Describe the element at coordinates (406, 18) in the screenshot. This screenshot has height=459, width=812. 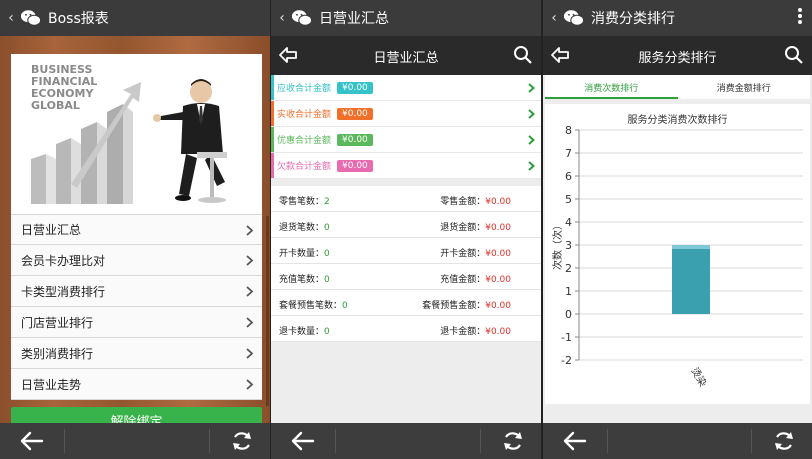
I see `wechat-title-bar: ‹ 日营业汇总` at that location.